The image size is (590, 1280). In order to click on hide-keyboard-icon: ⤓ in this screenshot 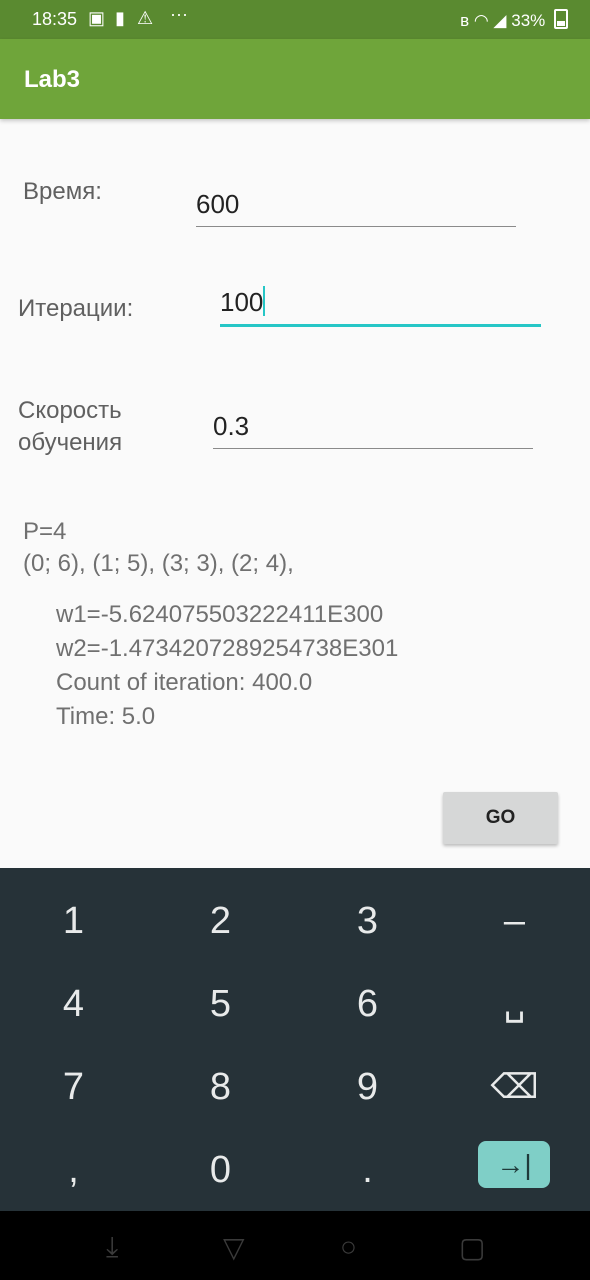, I will do `click(112, 1247)`.